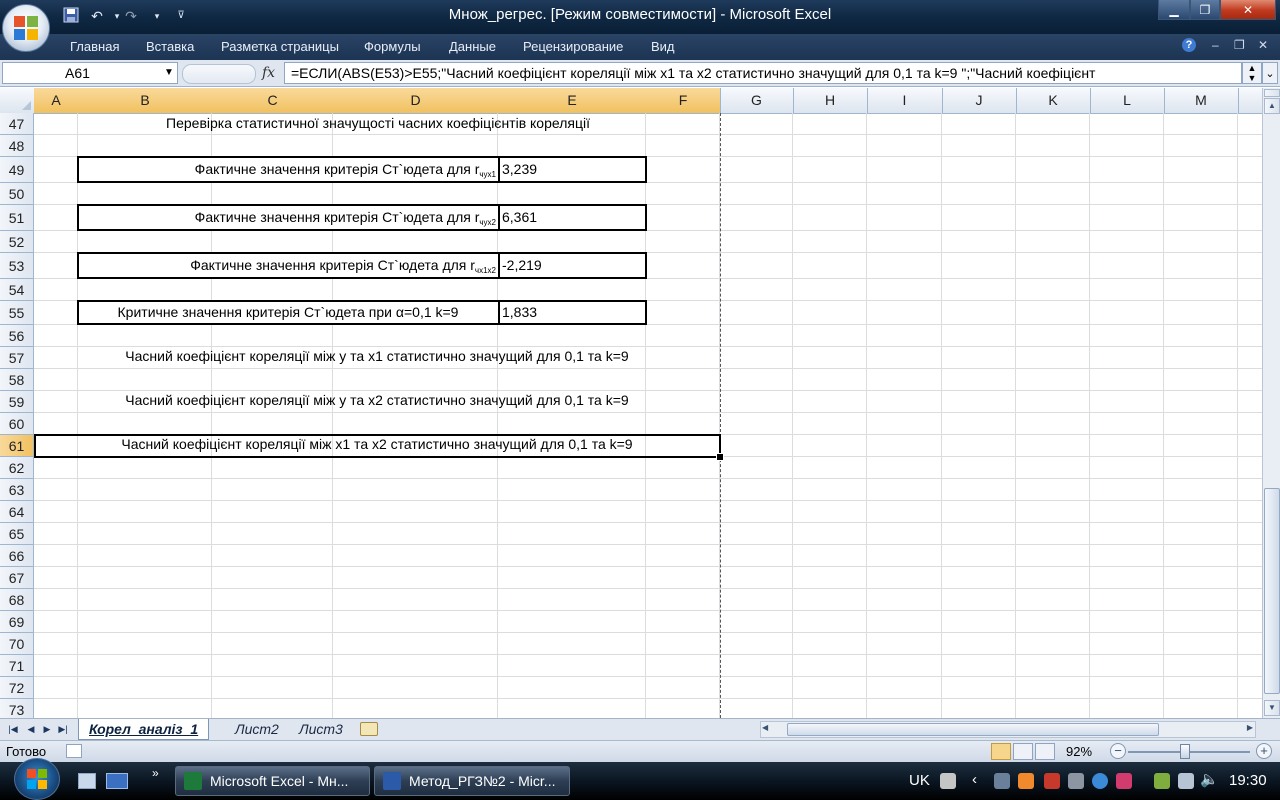 Image resolution: width=1280 pixels, height=800 pixels. I want to click on workbook-minimize-icon: –, so click(1215, 45).